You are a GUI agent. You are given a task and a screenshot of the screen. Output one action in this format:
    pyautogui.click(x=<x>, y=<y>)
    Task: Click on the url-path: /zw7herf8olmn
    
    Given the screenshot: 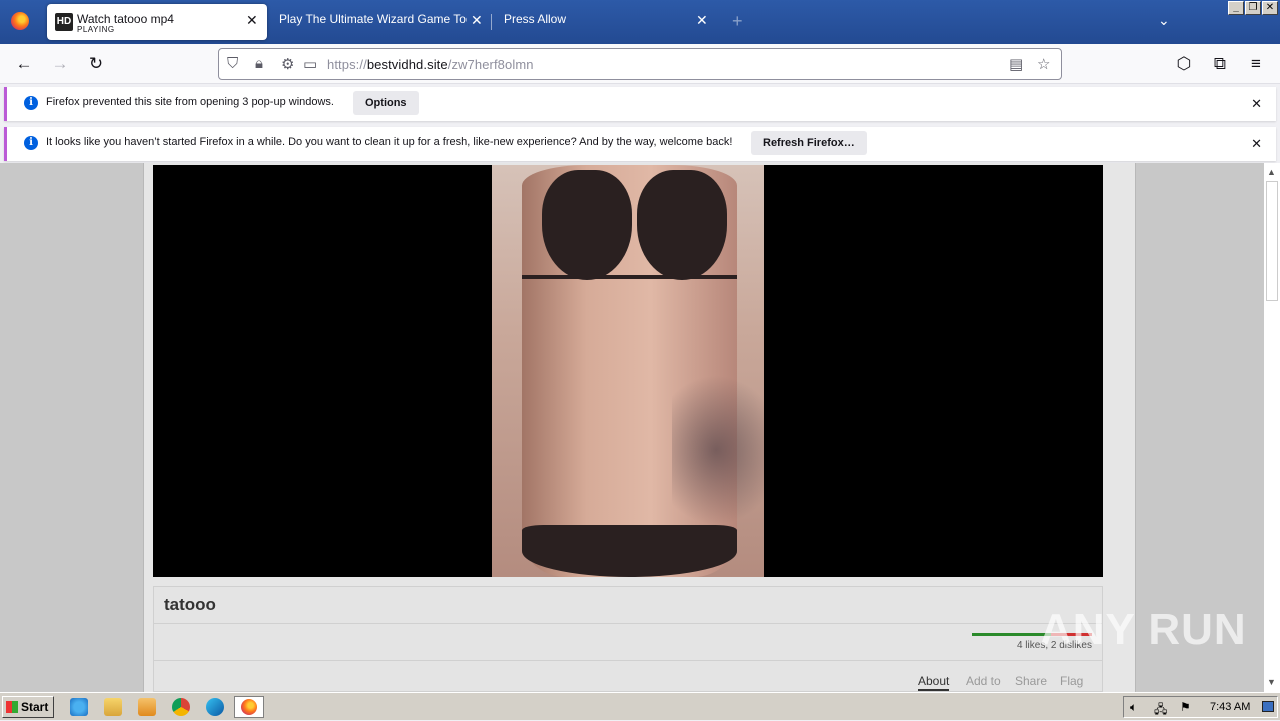 What is the action you would take?
    pyautogui.click(x=490, y=64)
    